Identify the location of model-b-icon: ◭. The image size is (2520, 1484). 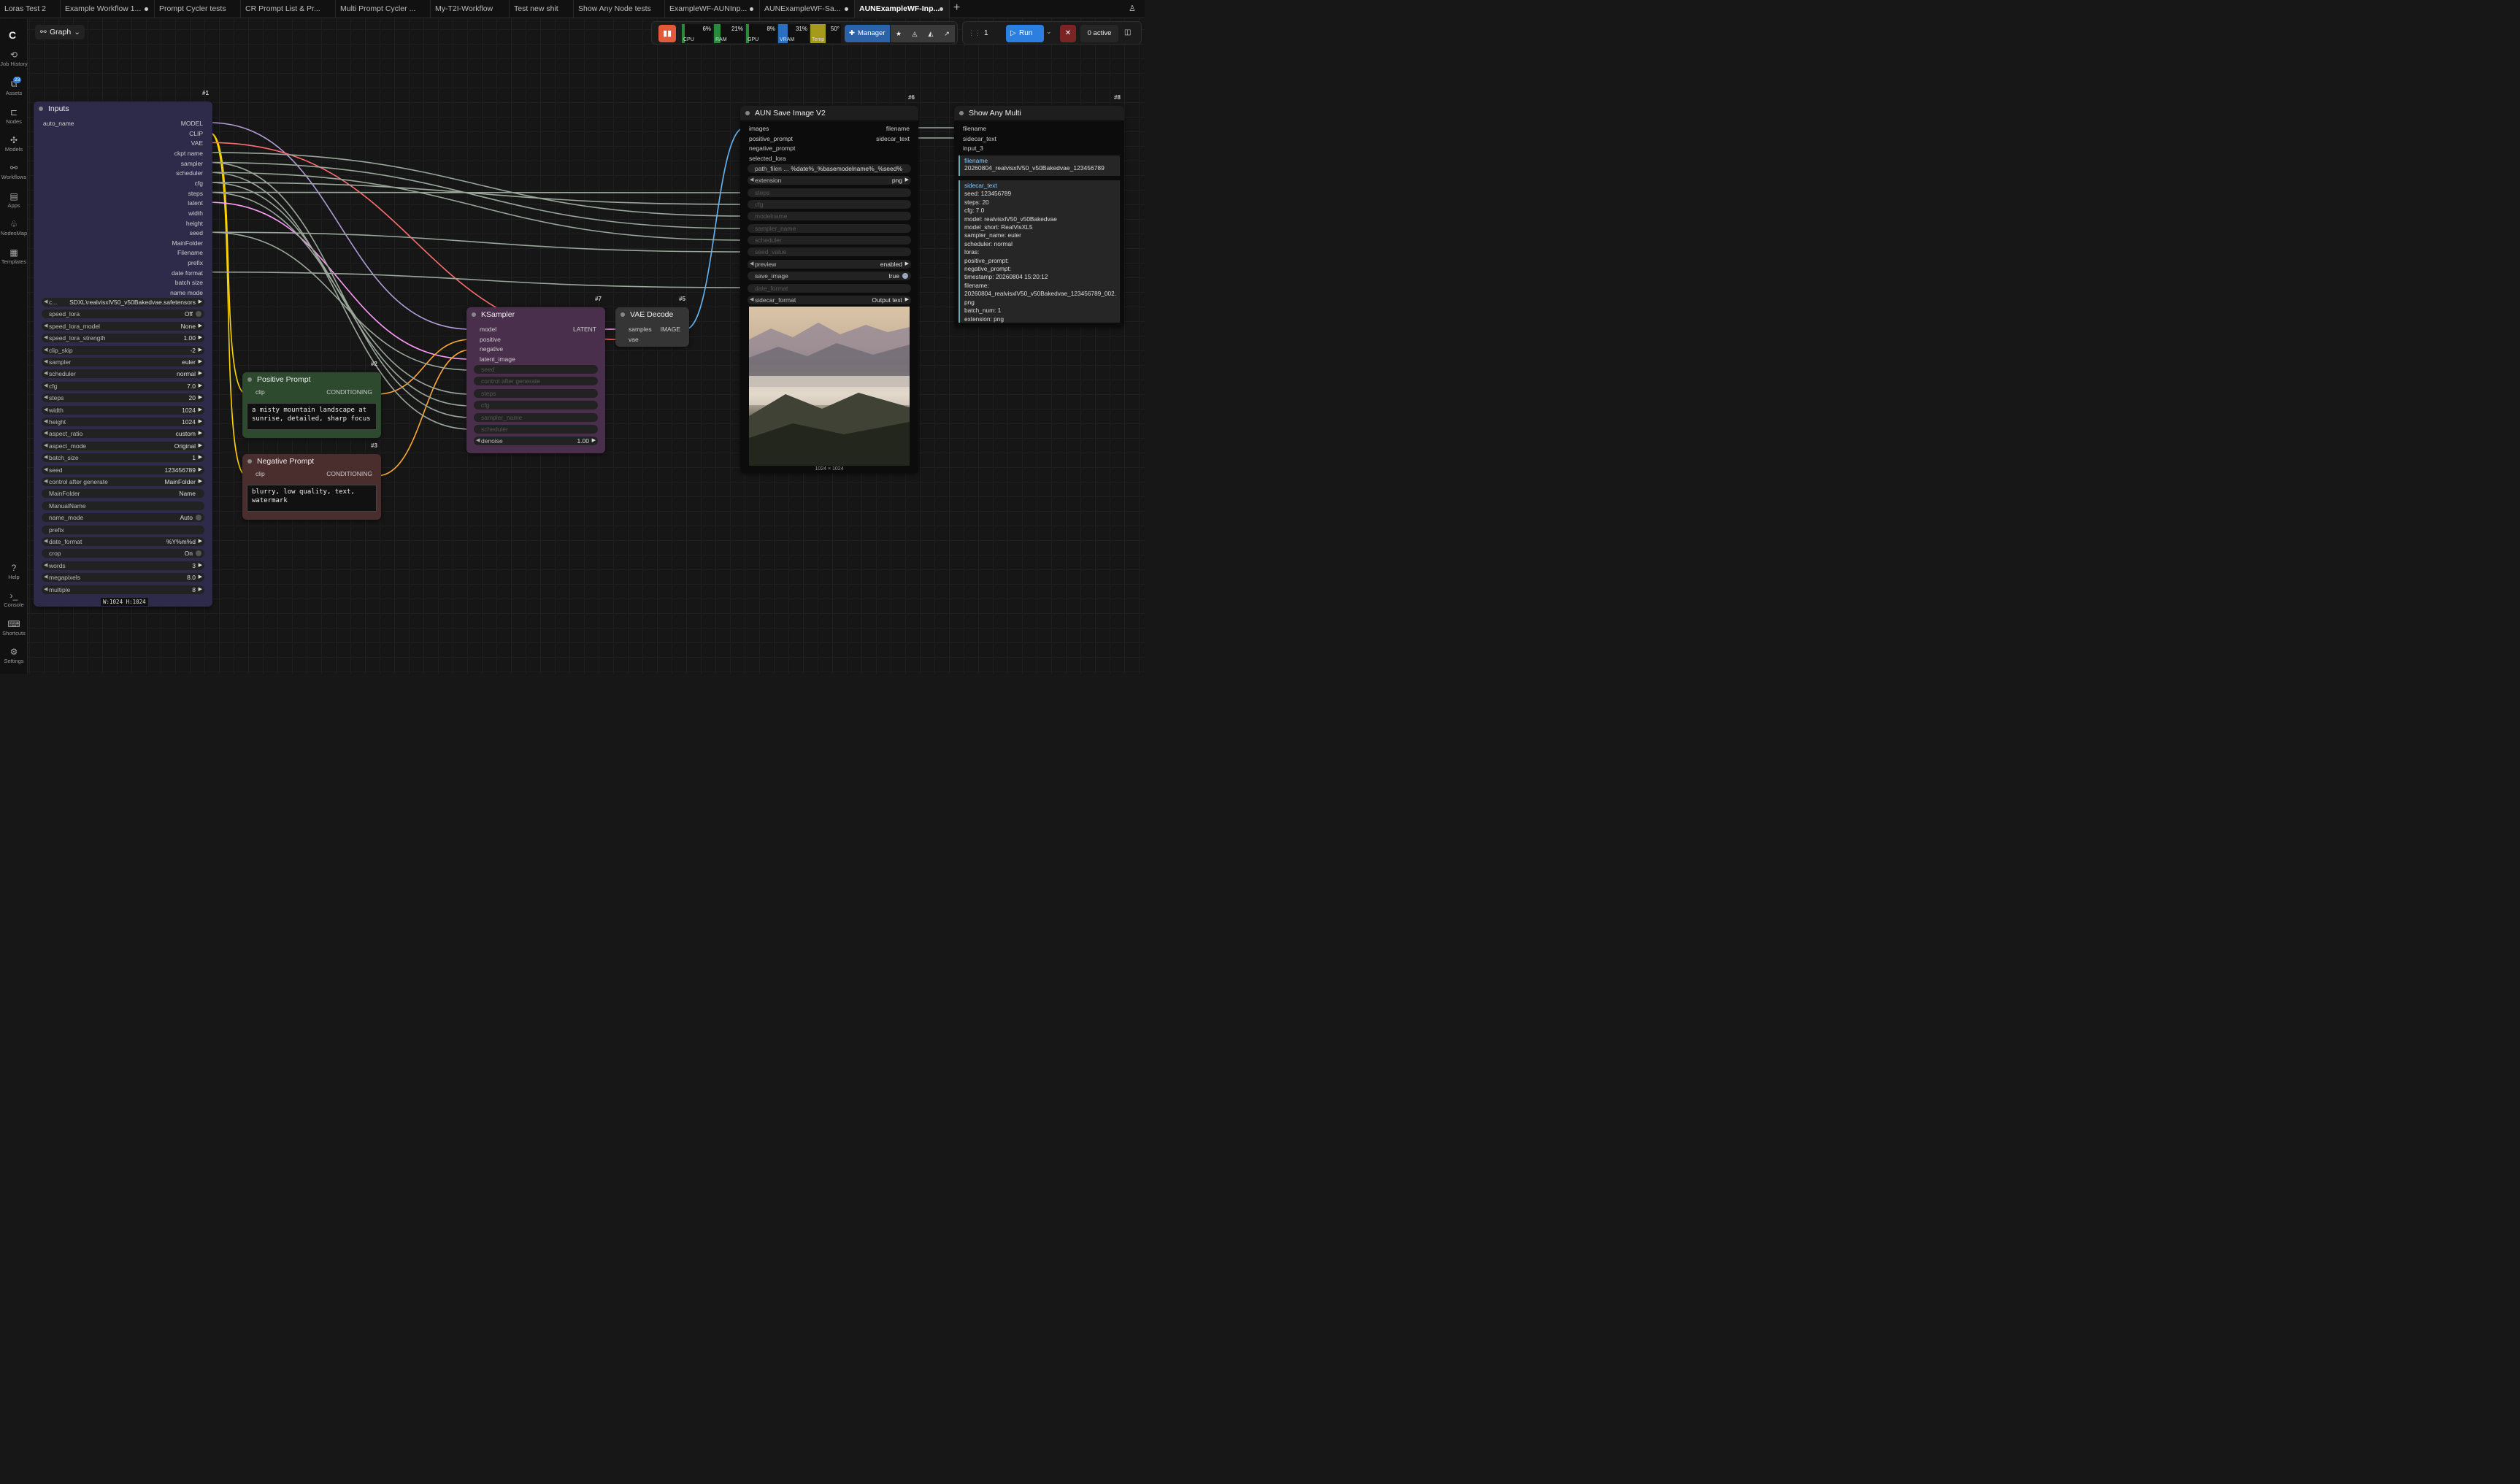
(931, 33).